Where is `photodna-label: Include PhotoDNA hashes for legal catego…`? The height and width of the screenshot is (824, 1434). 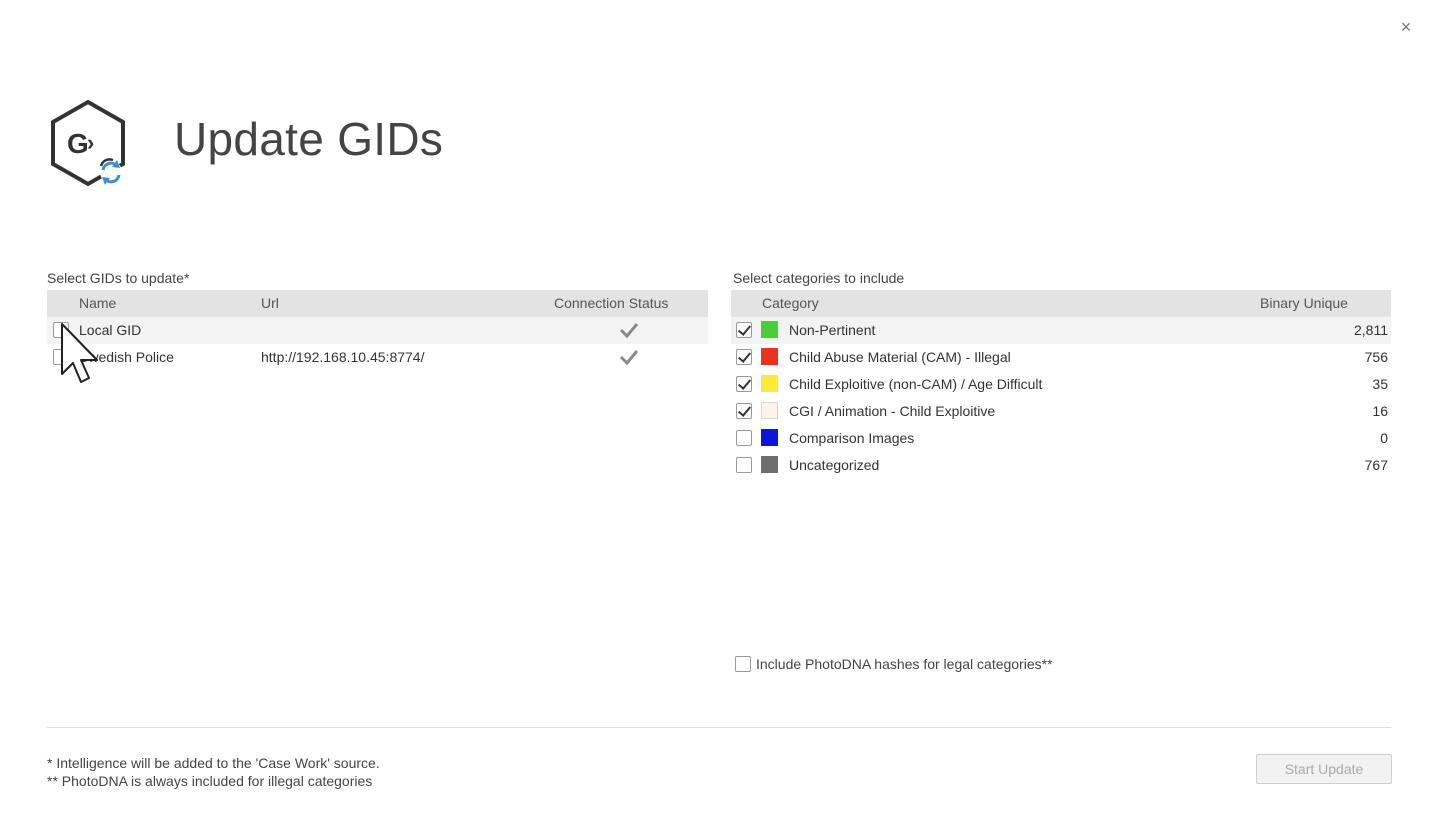
photodna-label: Include PhotoDNA hashes for legal catego… is located at coordinates (904, 664).